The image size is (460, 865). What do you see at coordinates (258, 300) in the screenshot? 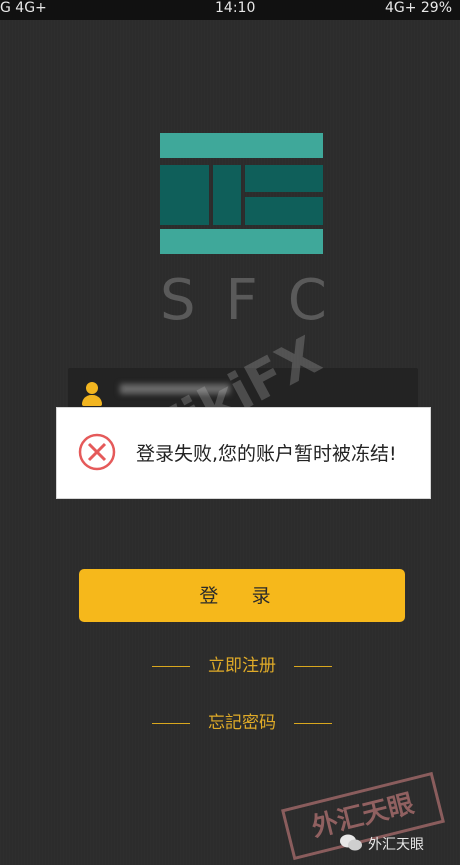
I see `logo-text: SFC` at bounding box center [258, 300].